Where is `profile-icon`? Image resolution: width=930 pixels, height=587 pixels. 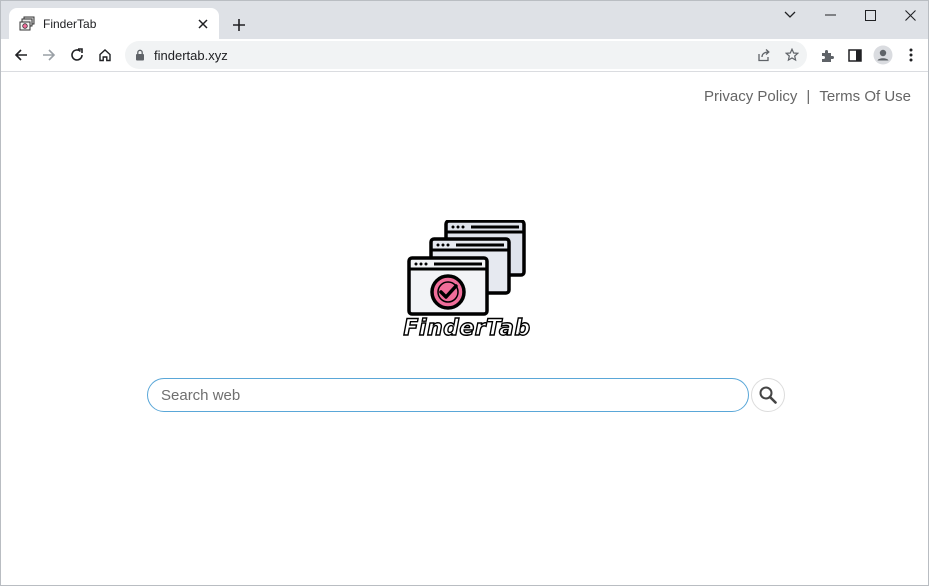 profile-icon is located at coordinates (883, 55).